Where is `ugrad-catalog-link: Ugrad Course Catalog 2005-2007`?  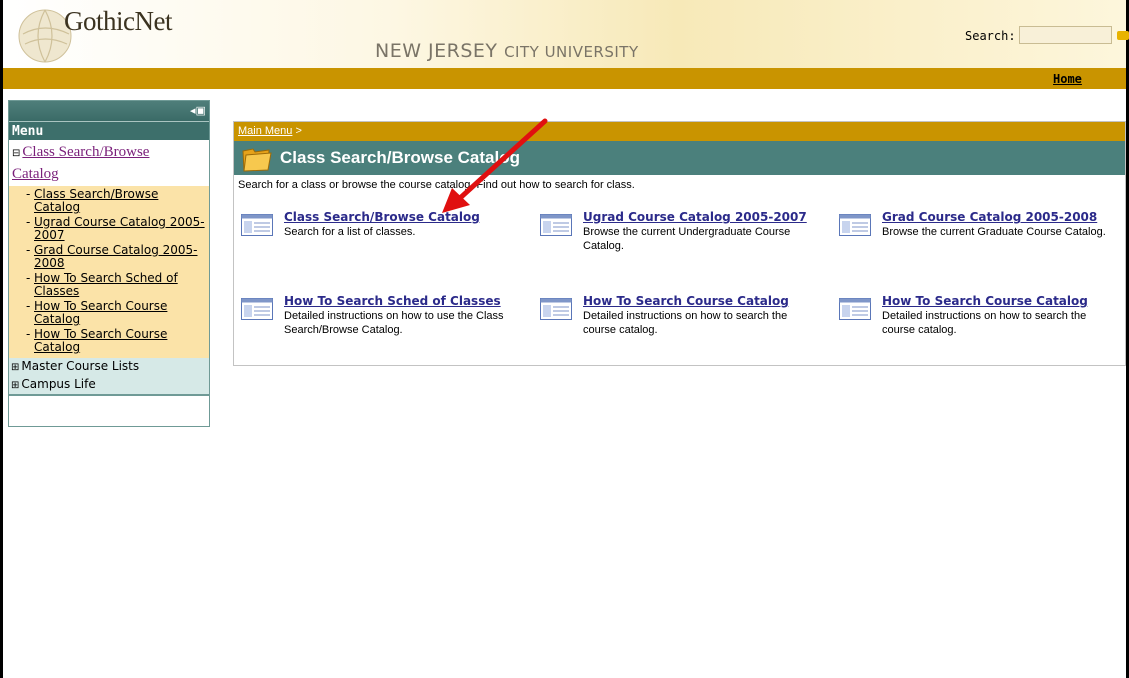
ugrad-catalog-link: Ugrad Course Catalog 2005-2007 is located at coordinates (695, 217).